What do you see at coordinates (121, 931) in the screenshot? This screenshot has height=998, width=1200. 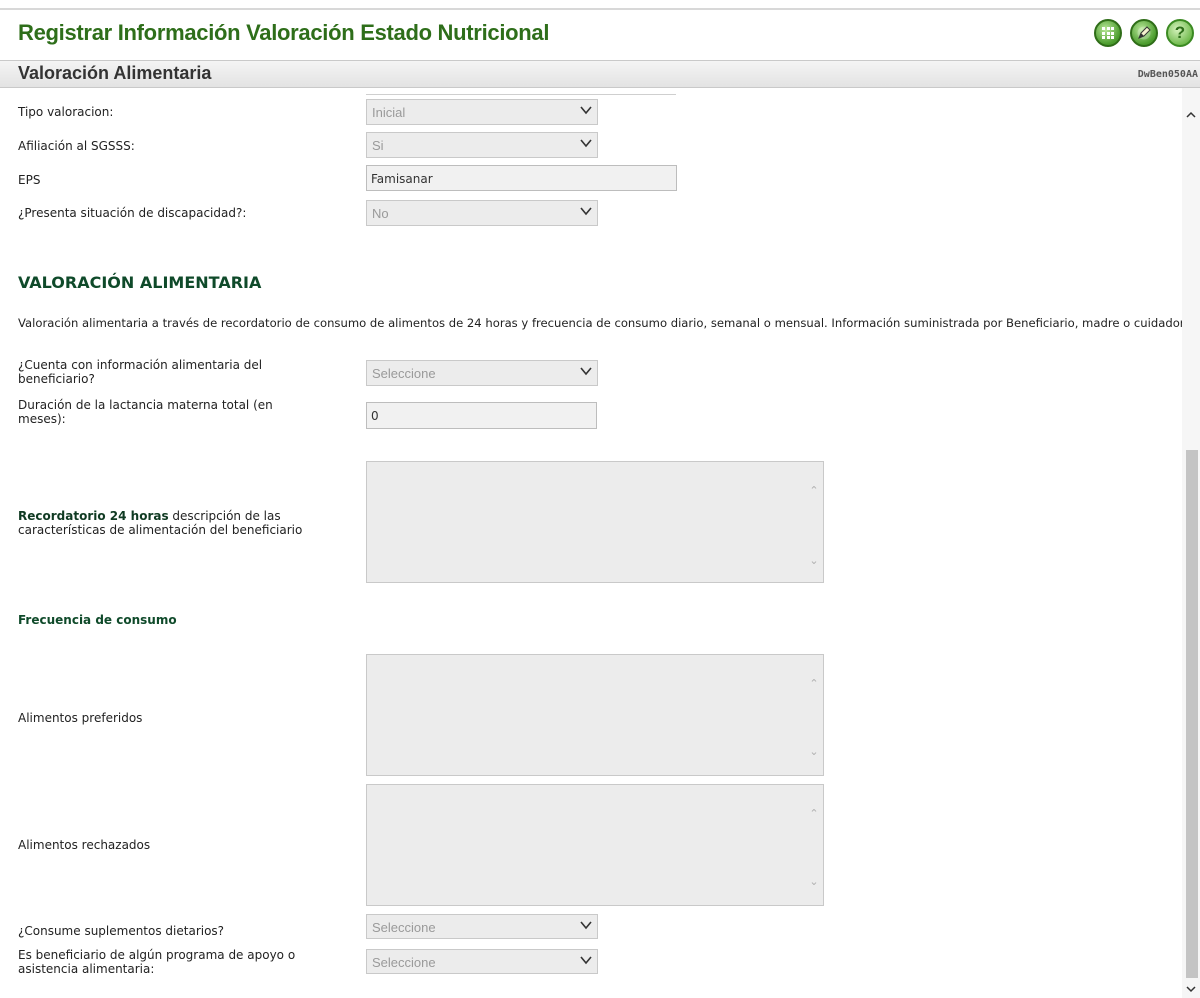 I see `suplementos-label: ¿Consume suplementos dietarios?` at bounding box center [121, 931].